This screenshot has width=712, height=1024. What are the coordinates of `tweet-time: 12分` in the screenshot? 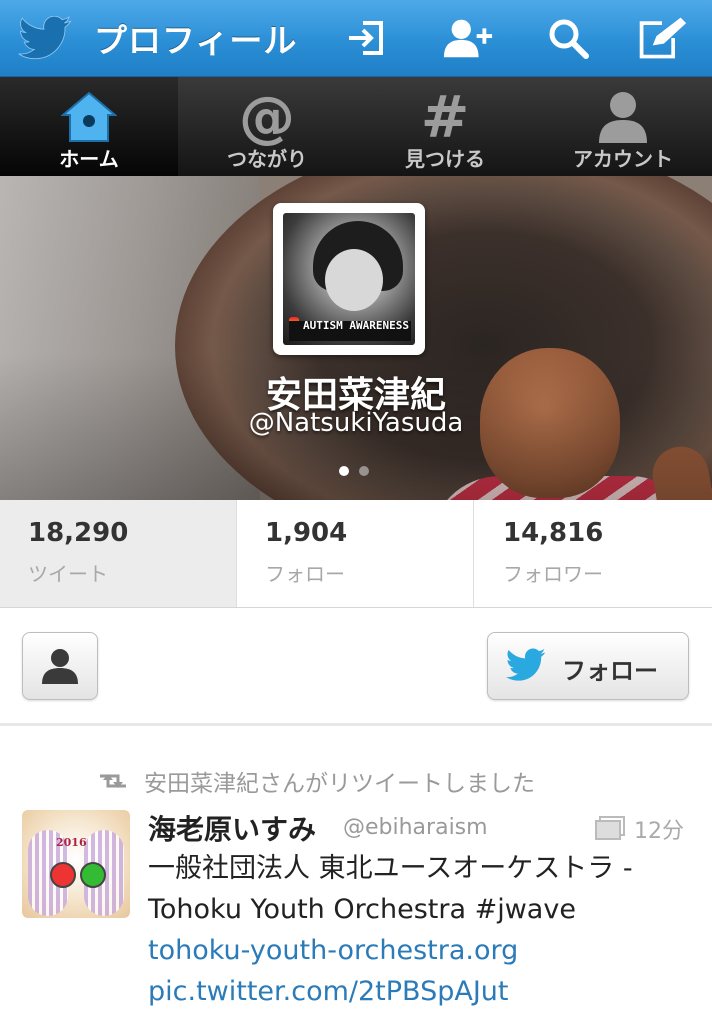 It's located at (659, 831).